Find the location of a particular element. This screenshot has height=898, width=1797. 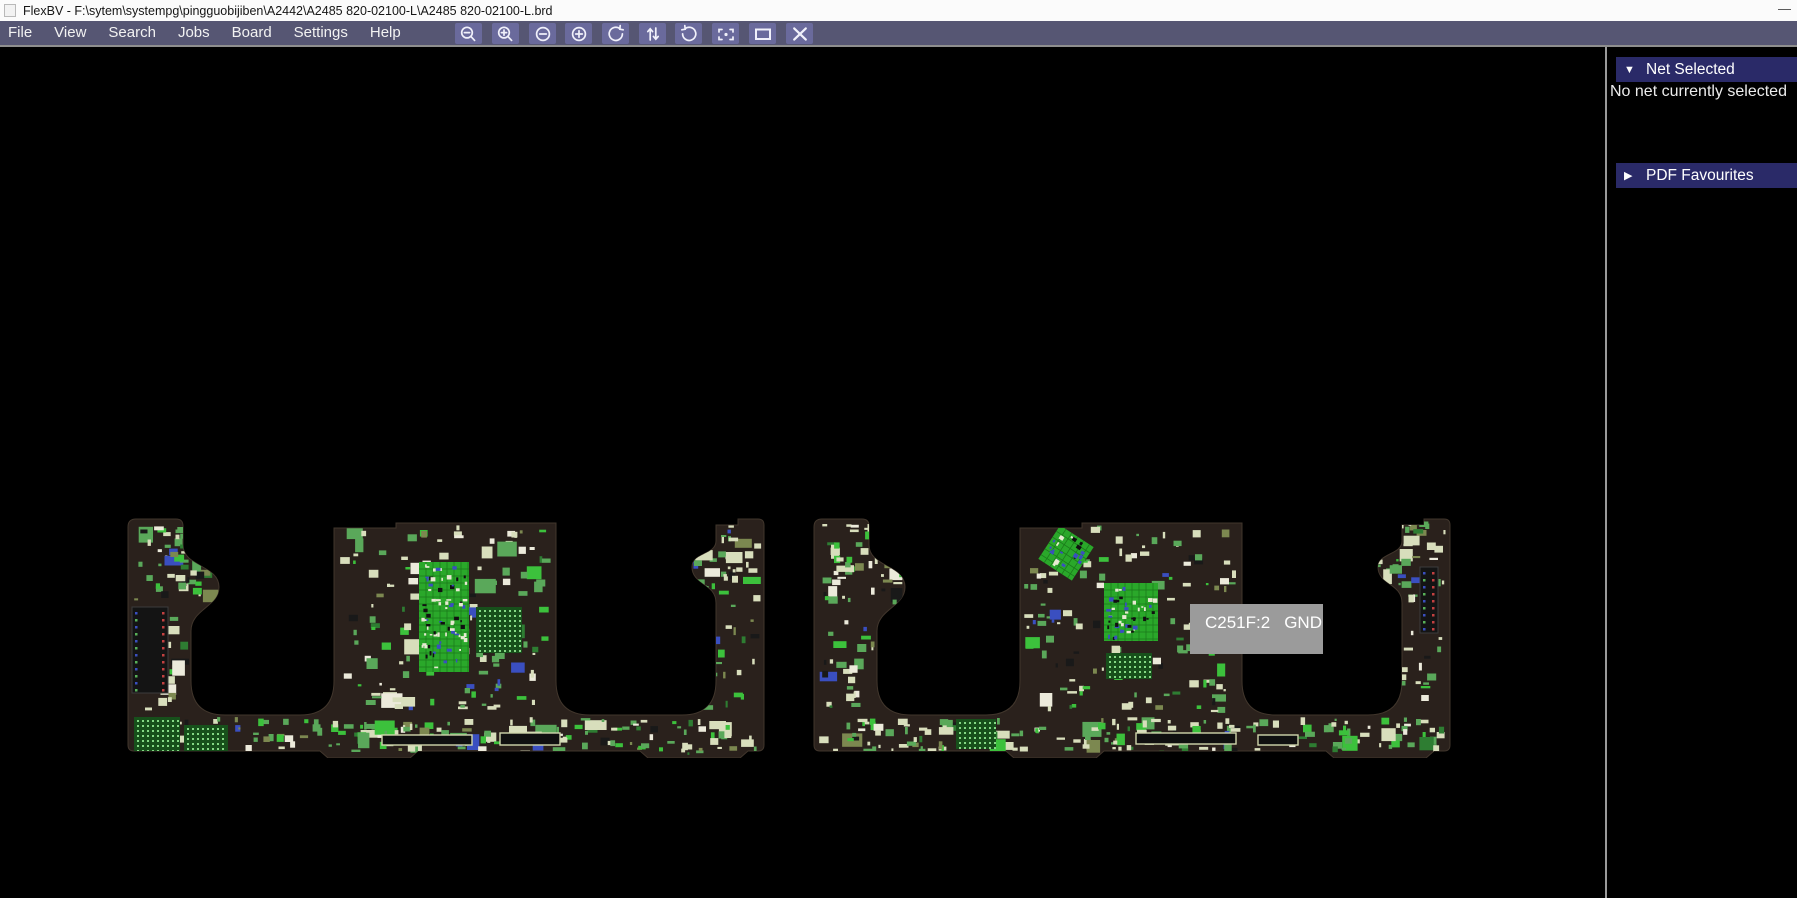

close-icon is located at coordinates (799, 33).